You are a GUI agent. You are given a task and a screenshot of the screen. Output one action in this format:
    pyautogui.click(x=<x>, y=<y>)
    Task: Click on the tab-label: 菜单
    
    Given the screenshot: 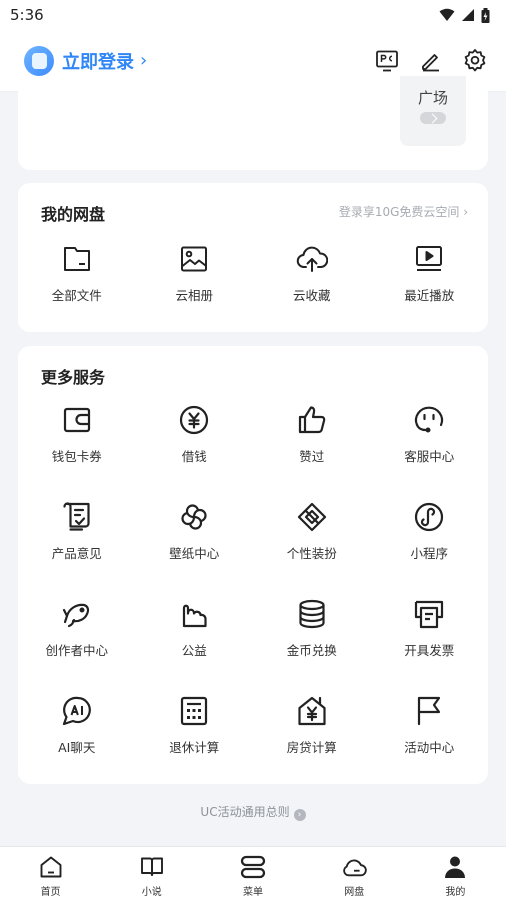 What is the action you would take?
    pyautogui.click(x=253, y=892)
    